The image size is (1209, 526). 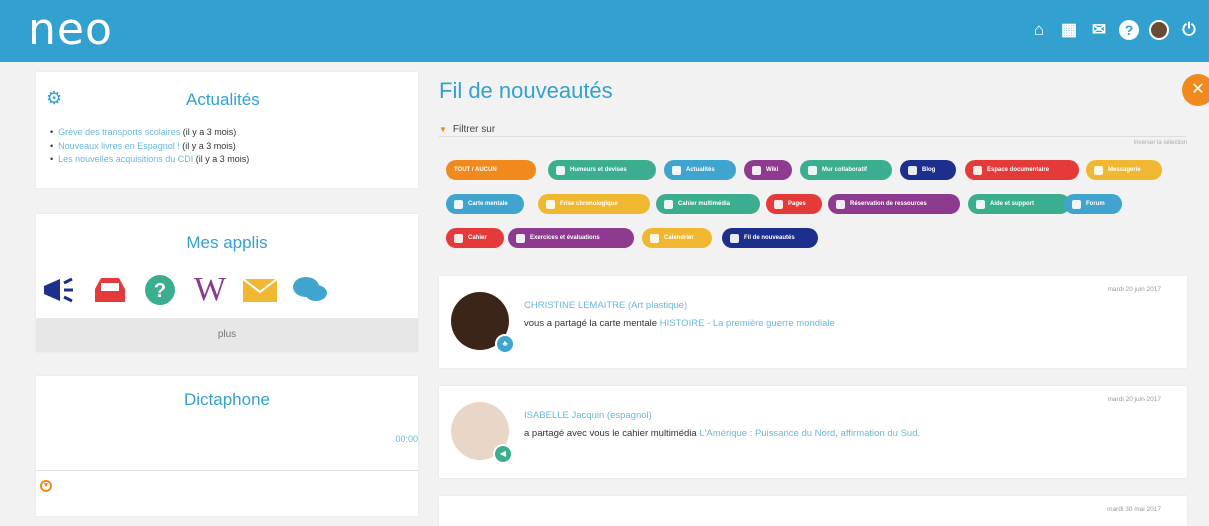 I want to click on filter-chip: Forum, so click(x=1093, y=204).